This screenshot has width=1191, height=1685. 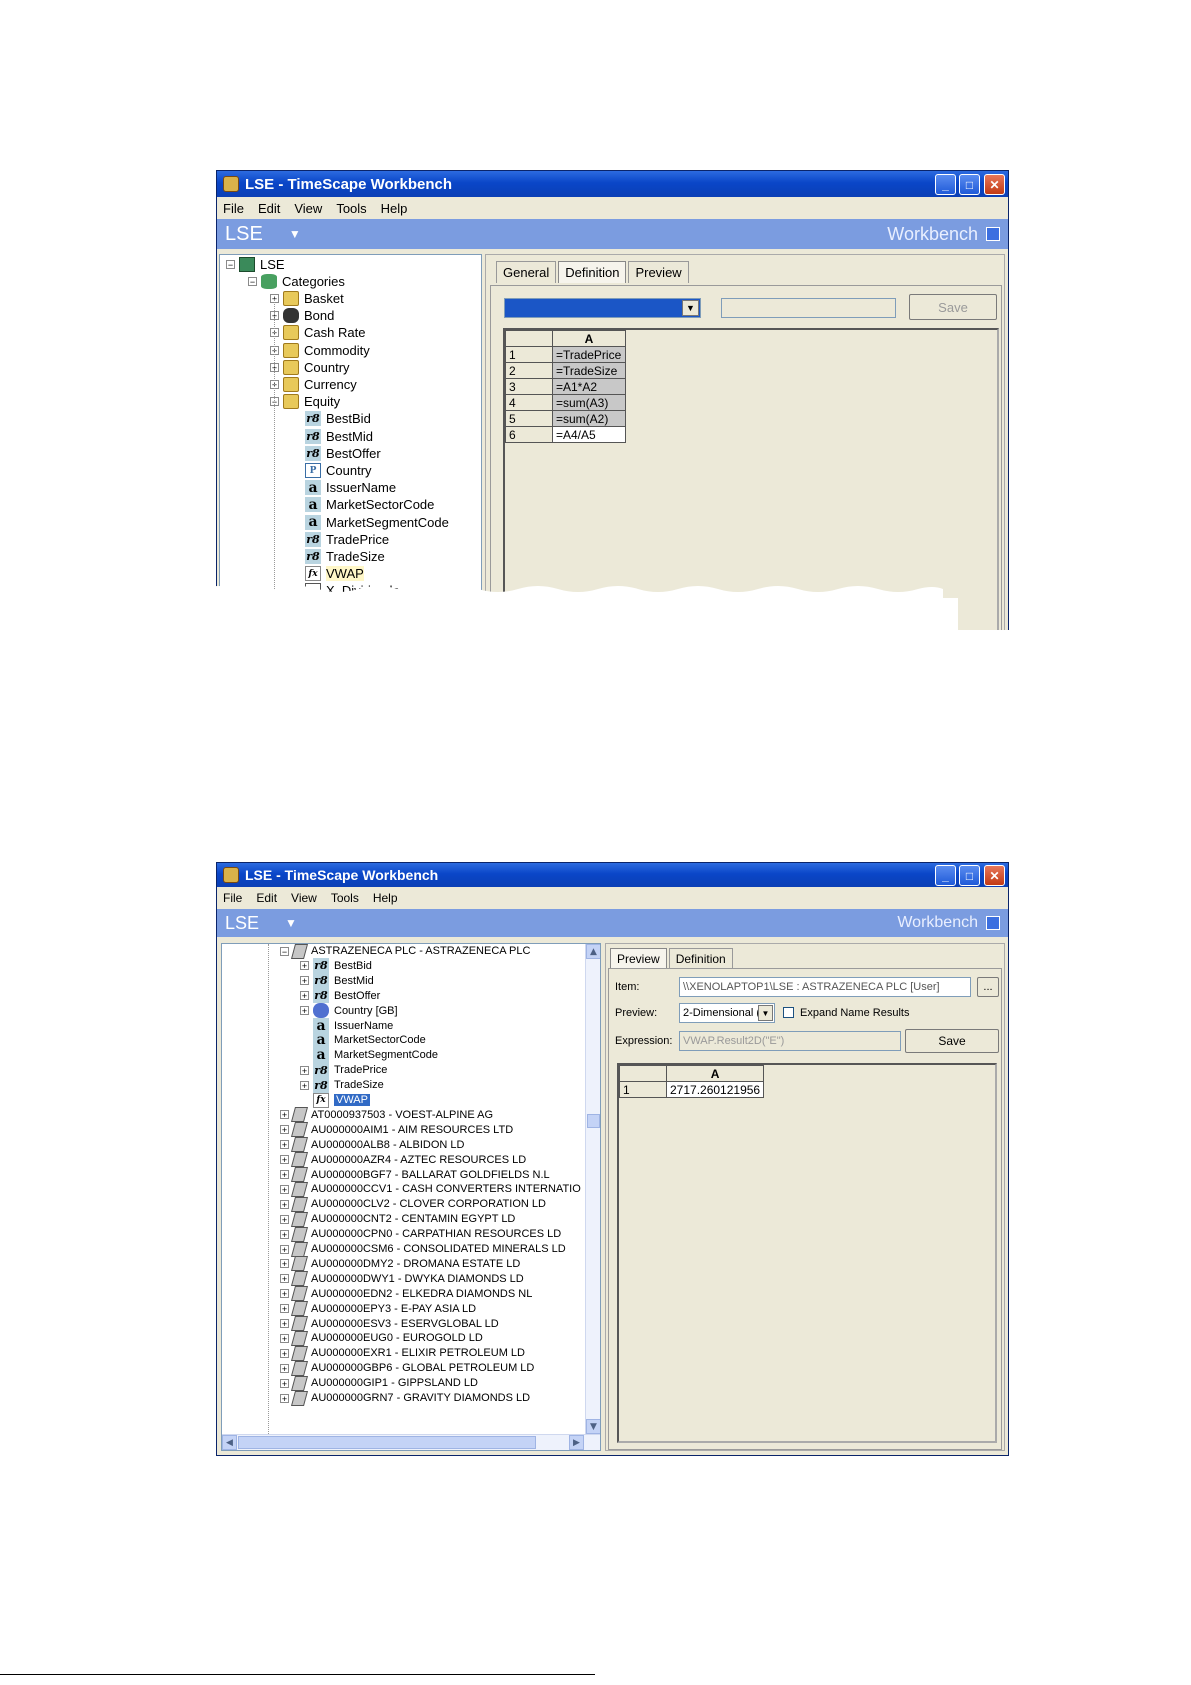 What do you see at coordinates (406, 1294) in the screenshot?
I see `tree-item: + AU000000EDN2 - ELKEDRA DIAMONDS NL` at bounding box center [406, 1294].